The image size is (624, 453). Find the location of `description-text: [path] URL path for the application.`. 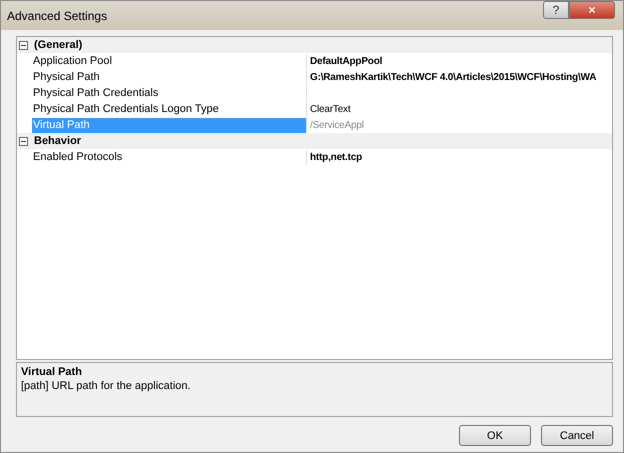

description-text: [path] URL path for the application. is located at coordinates (106, 386).